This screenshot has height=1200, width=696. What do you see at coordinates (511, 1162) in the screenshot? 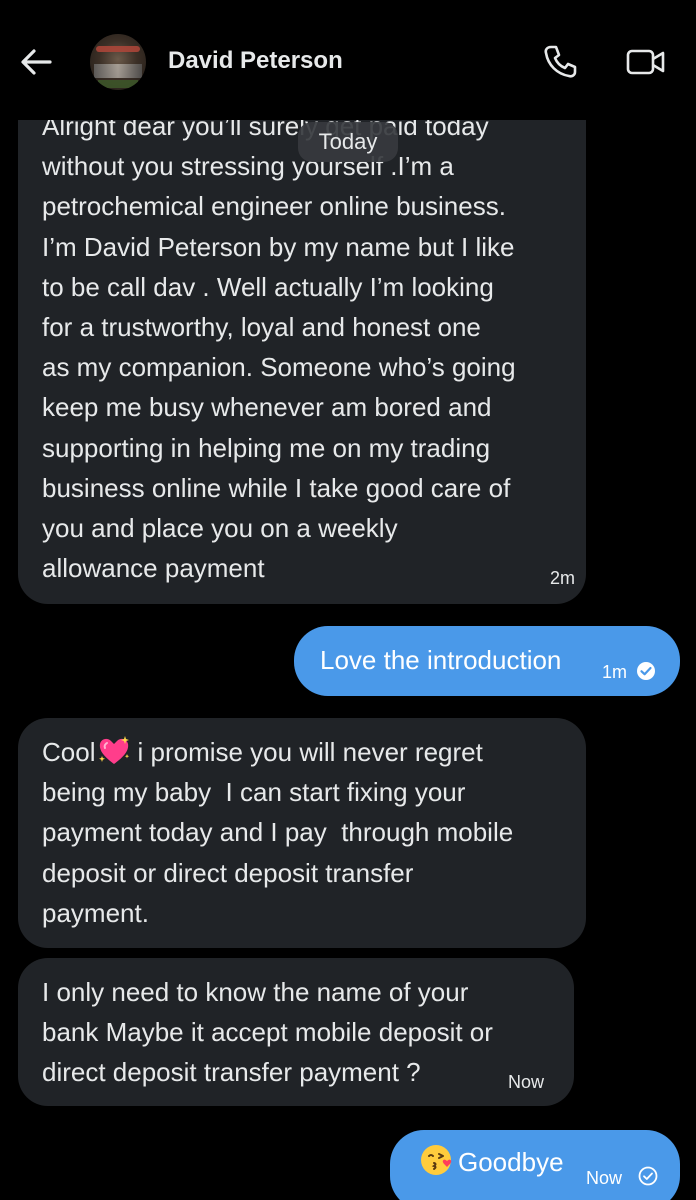
I see `message-text-word: Goodbye` at bounding box center [511, 1162].